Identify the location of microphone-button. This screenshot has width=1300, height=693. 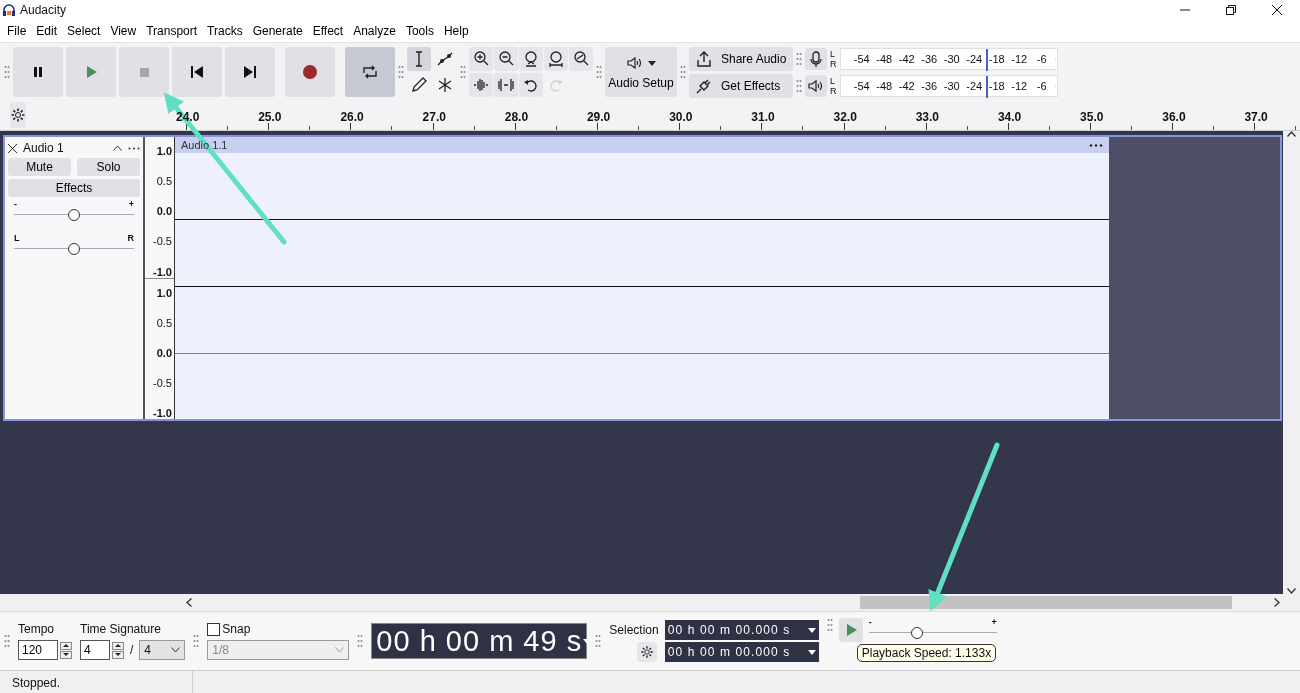
(816, 58).